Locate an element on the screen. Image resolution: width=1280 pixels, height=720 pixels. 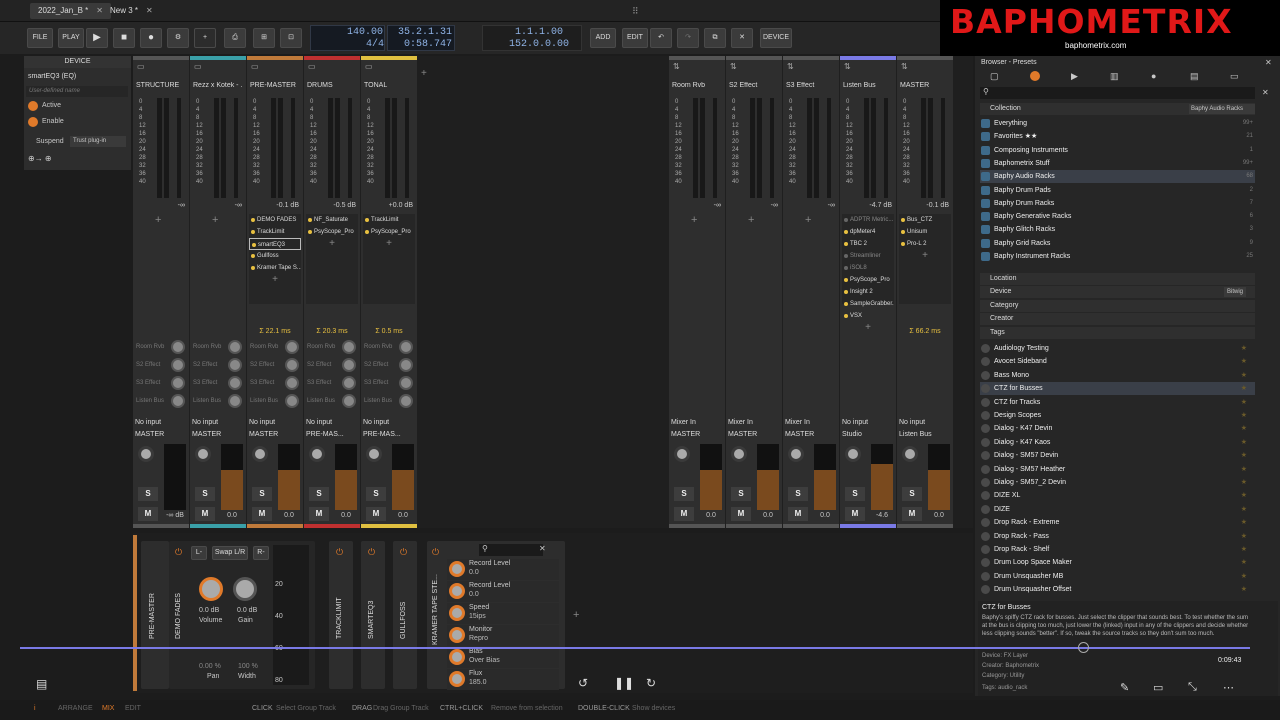
device-slot: Unisum is located at coordinates (925, 232).